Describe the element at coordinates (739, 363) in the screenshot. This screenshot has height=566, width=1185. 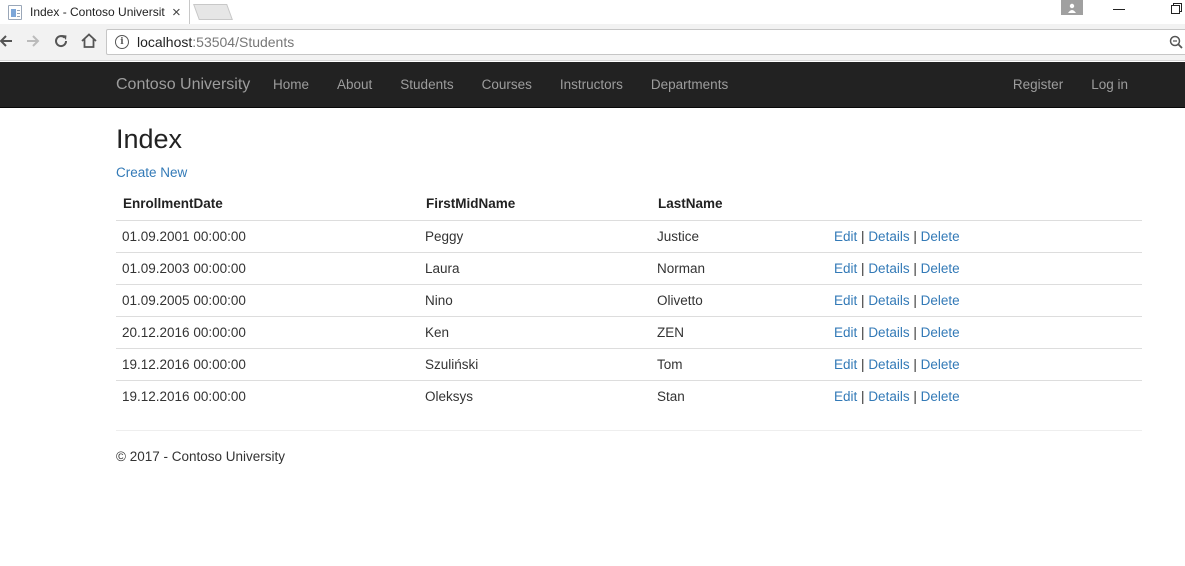
I see `cell-last-name: Tom` at that location.